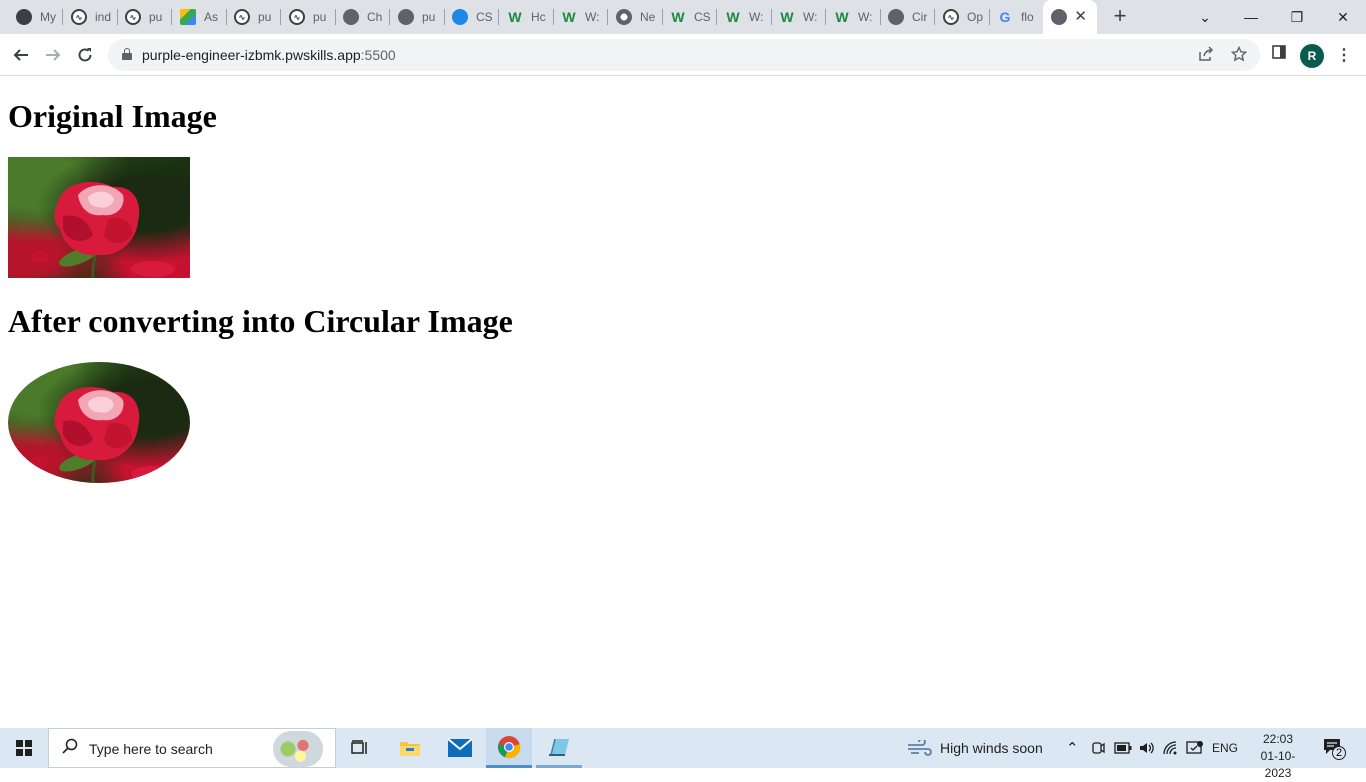 Image resolution: width=1366 pixels, height=782 pixels. I want to click on browser-tab: Cir, so click(907, 17).